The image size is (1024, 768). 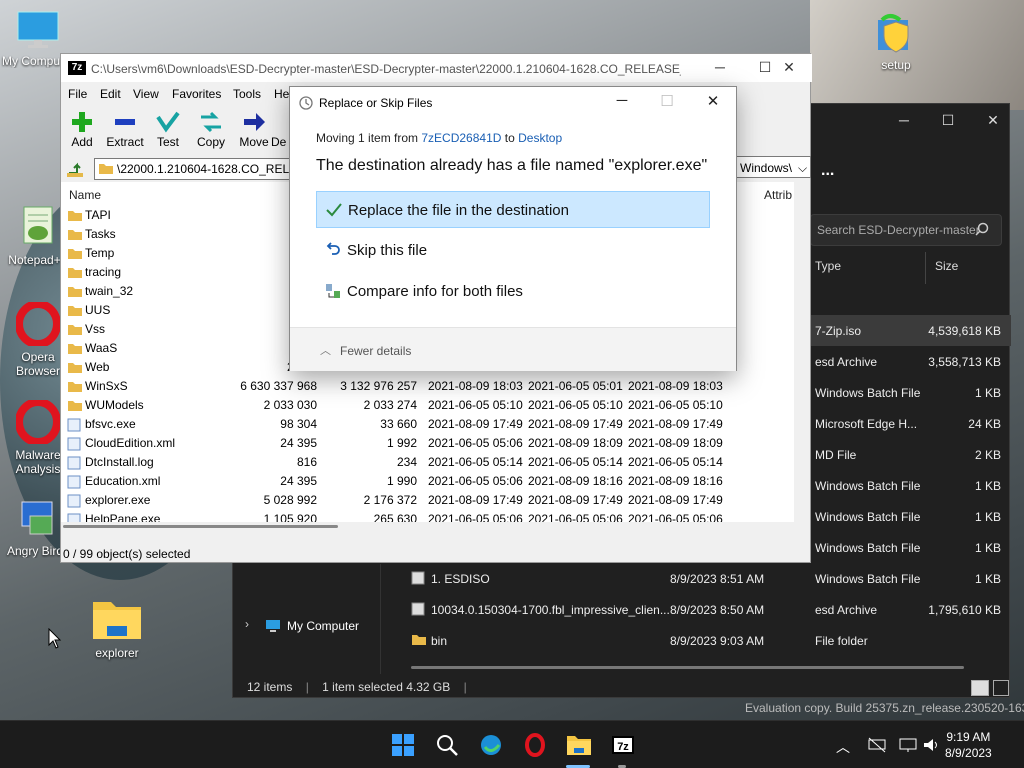 I want to click on destination-link: Desktop, so click(x=540, y=138).